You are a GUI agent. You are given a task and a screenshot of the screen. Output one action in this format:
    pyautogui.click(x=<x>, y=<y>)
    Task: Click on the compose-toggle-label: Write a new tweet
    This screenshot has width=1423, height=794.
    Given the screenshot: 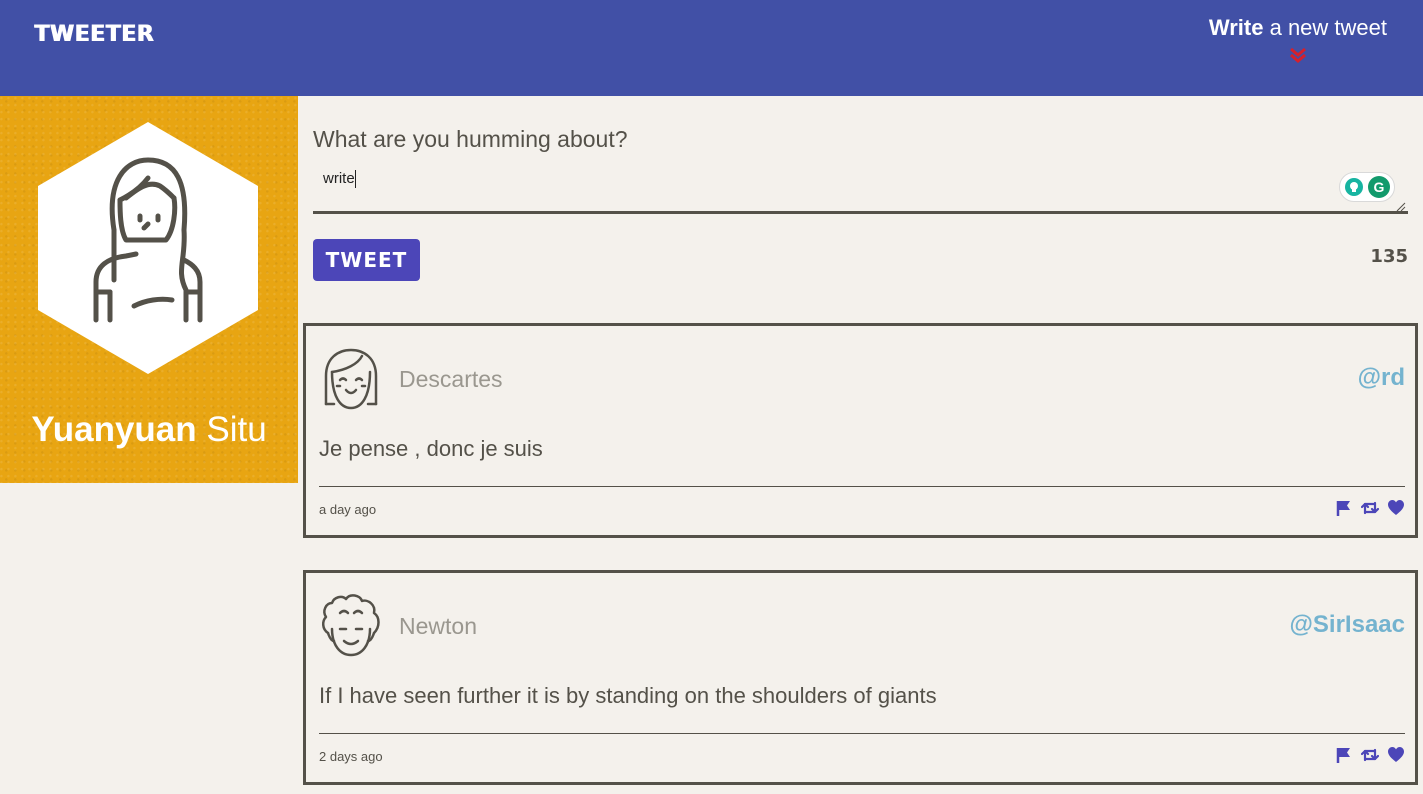 What is the action you would take?
    pyautogui.click(x=1298, y=28)
    